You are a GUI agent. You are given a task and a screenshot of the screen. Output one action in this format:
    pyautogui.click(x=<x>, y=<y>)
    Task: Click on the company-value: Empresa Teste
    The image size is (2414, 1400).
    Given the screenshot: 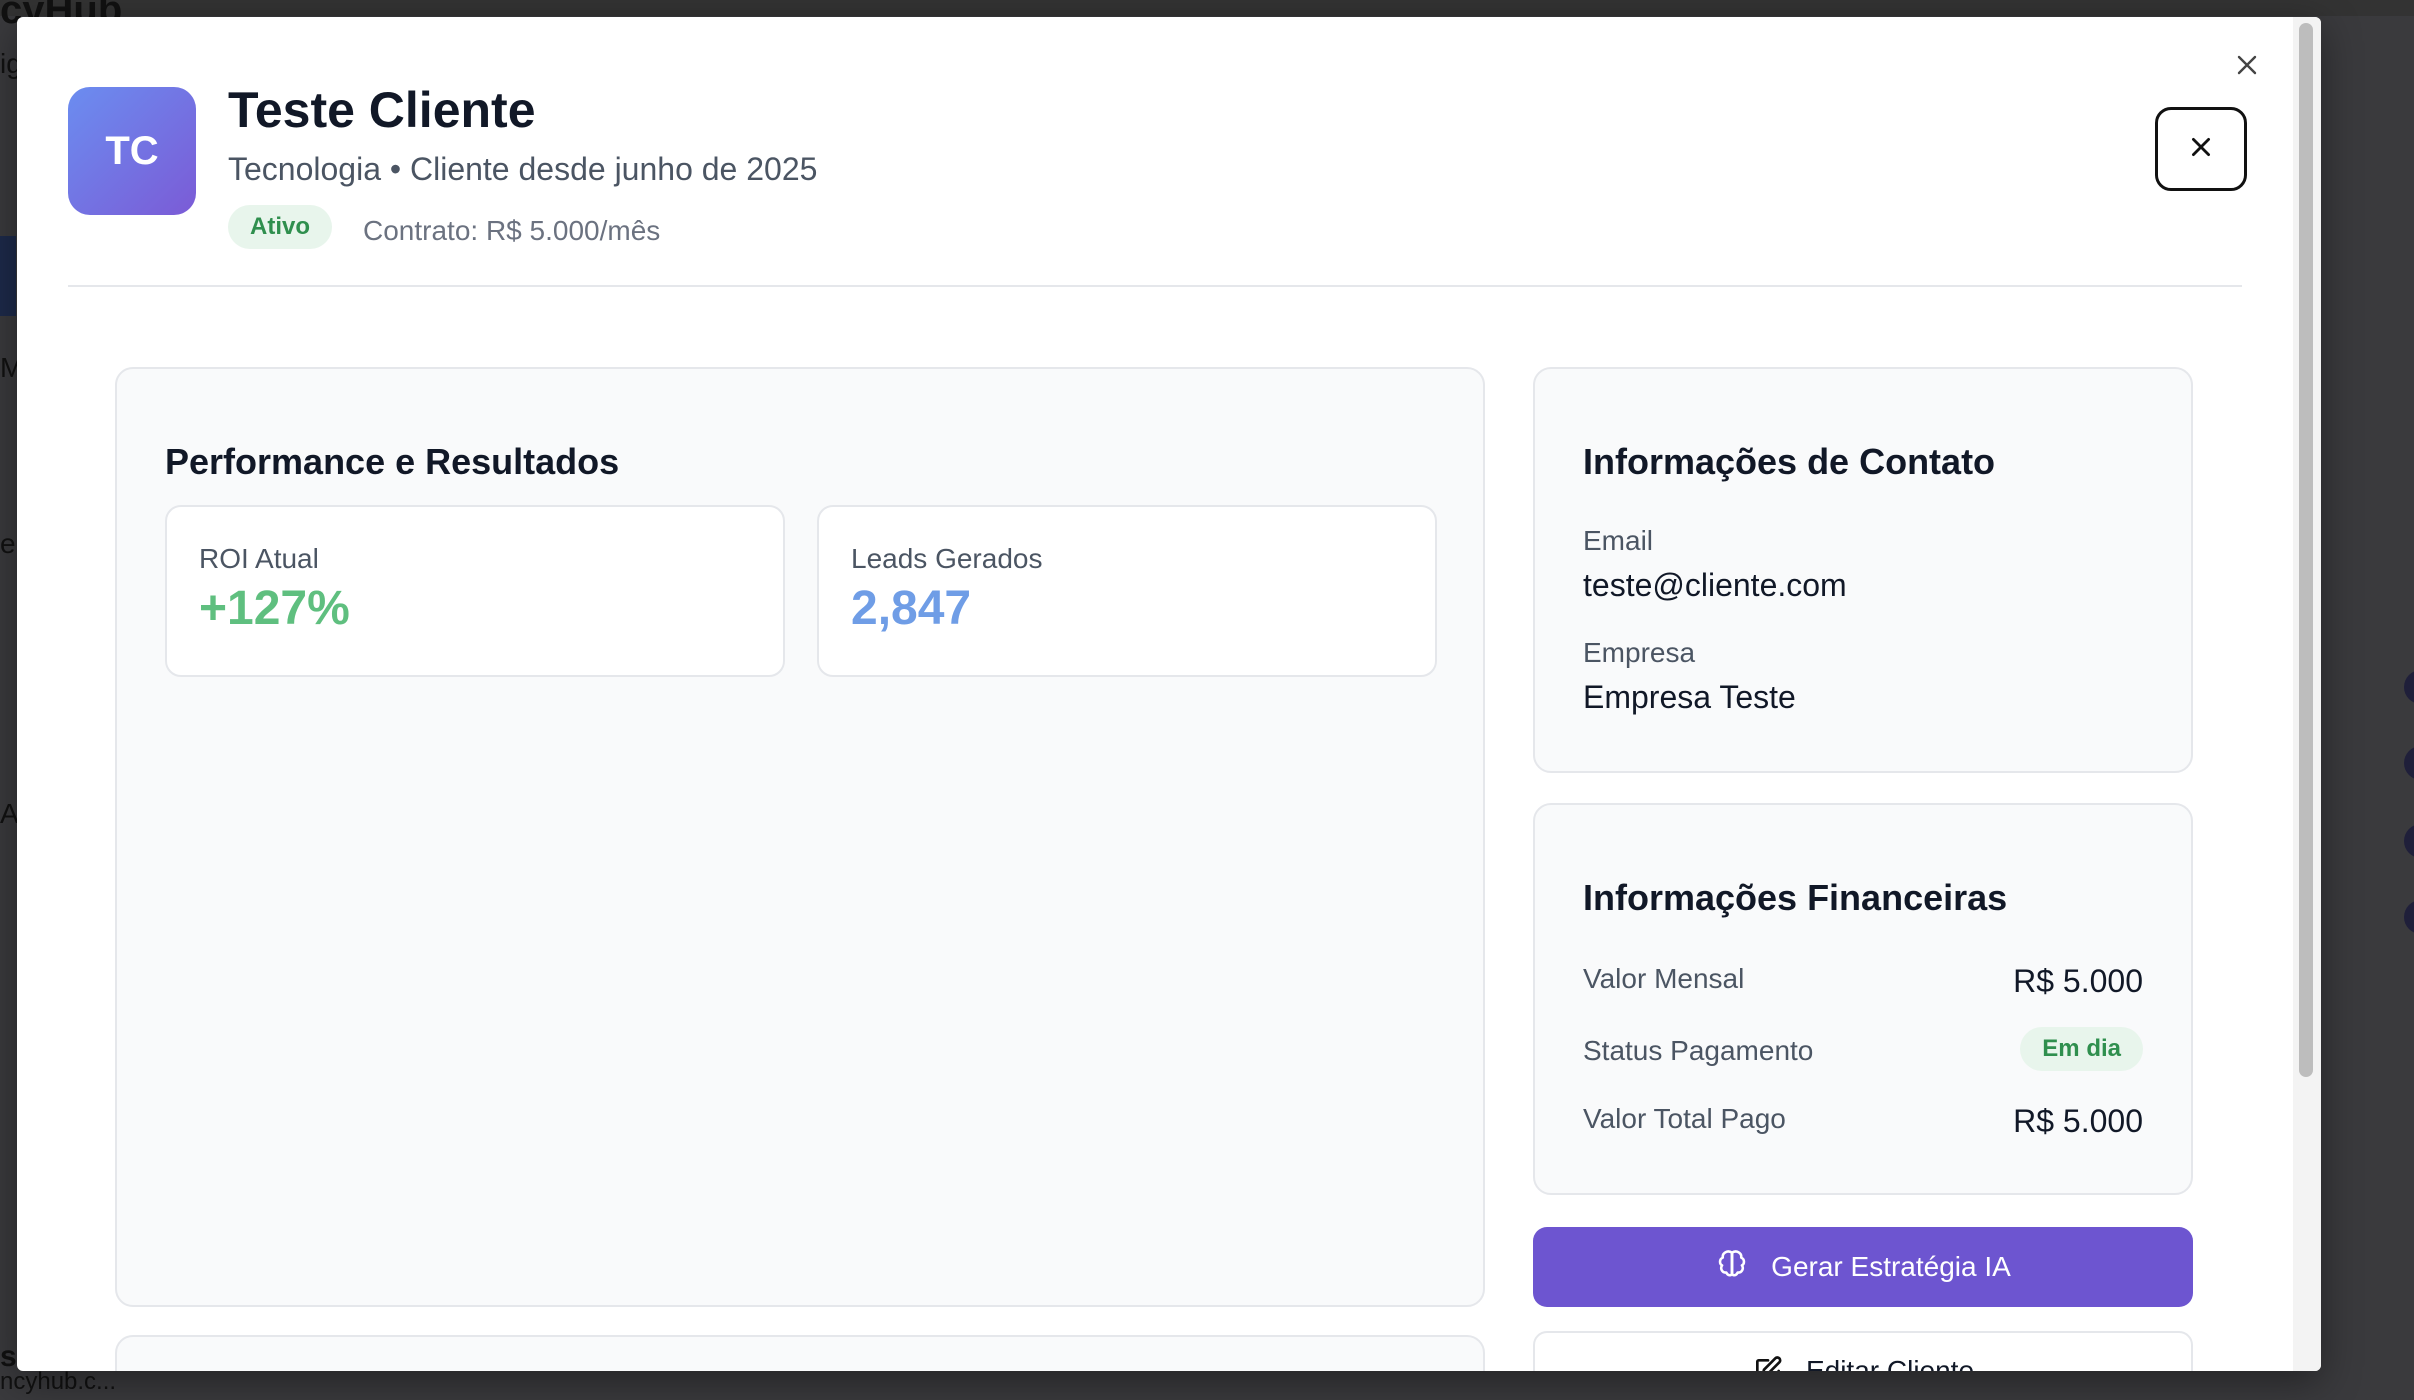 What is the action you would take?
    pyautogui.click(x=1689, y=697)
    